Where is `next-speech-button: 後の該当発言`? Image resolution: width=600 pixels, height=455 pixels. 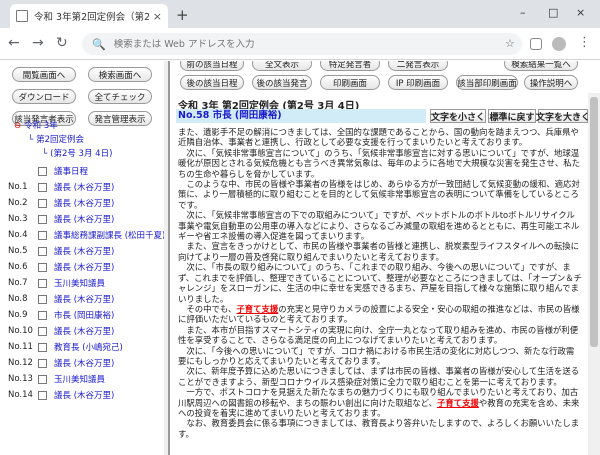 next-speech-button: 後の該当発言 is located at coordinates (282, 82).